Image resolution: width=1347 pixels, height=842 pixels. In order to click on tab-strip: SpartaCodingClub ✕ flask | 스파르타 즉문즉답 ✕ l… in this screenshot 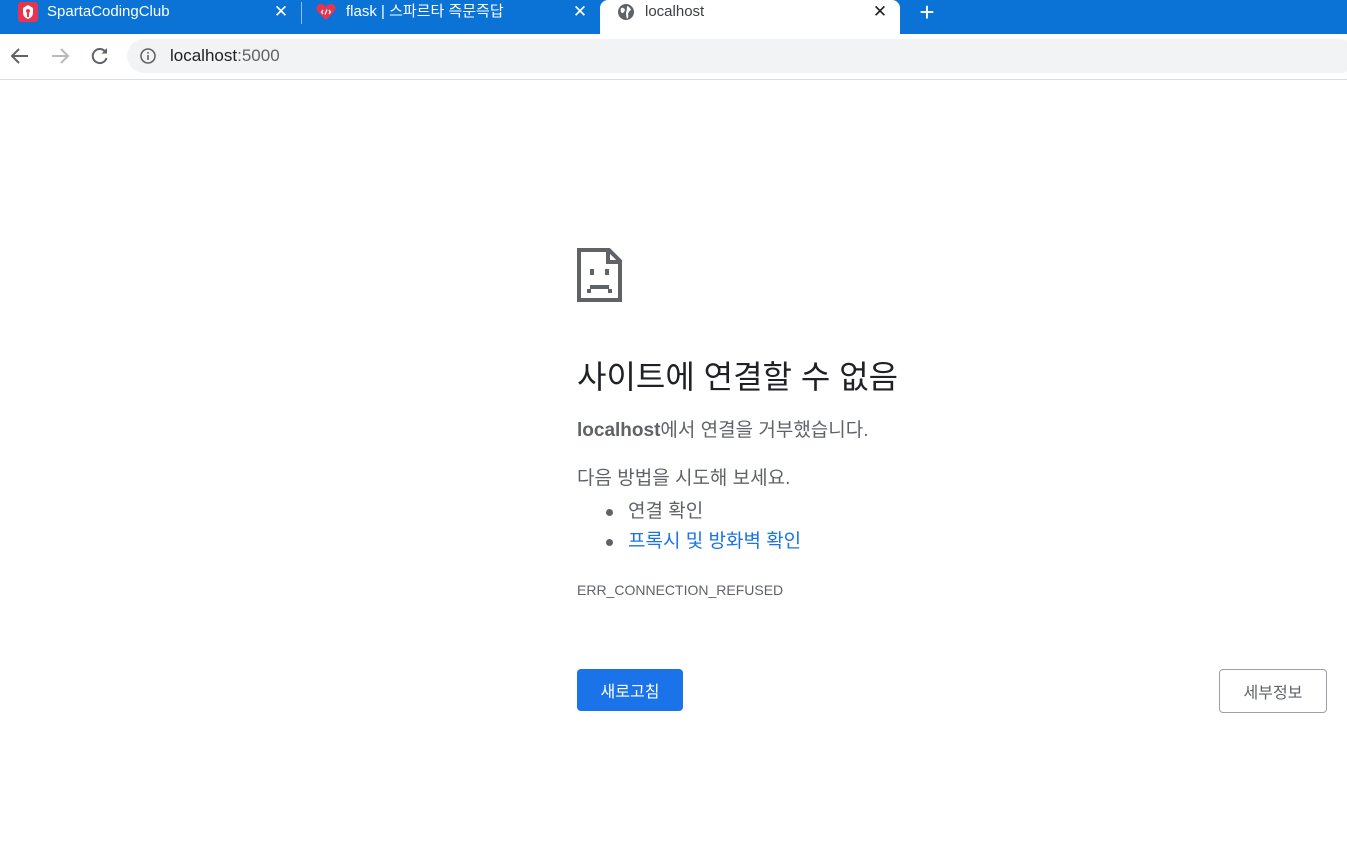, I will do `click(673, 17)`.